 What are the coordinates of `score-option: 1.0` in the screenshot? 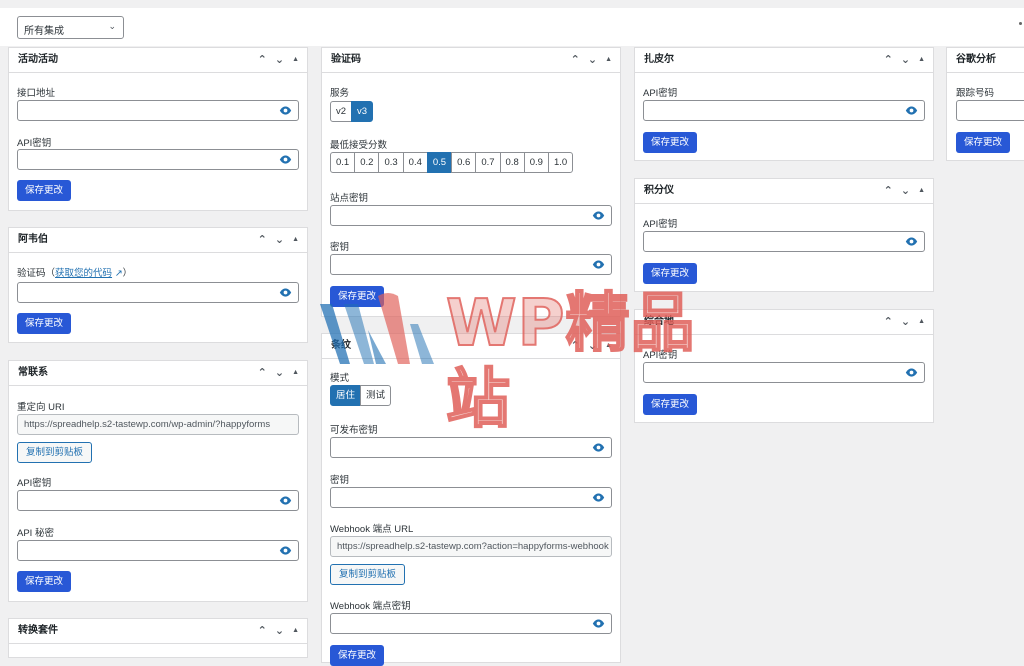 It's located at (560, 162).